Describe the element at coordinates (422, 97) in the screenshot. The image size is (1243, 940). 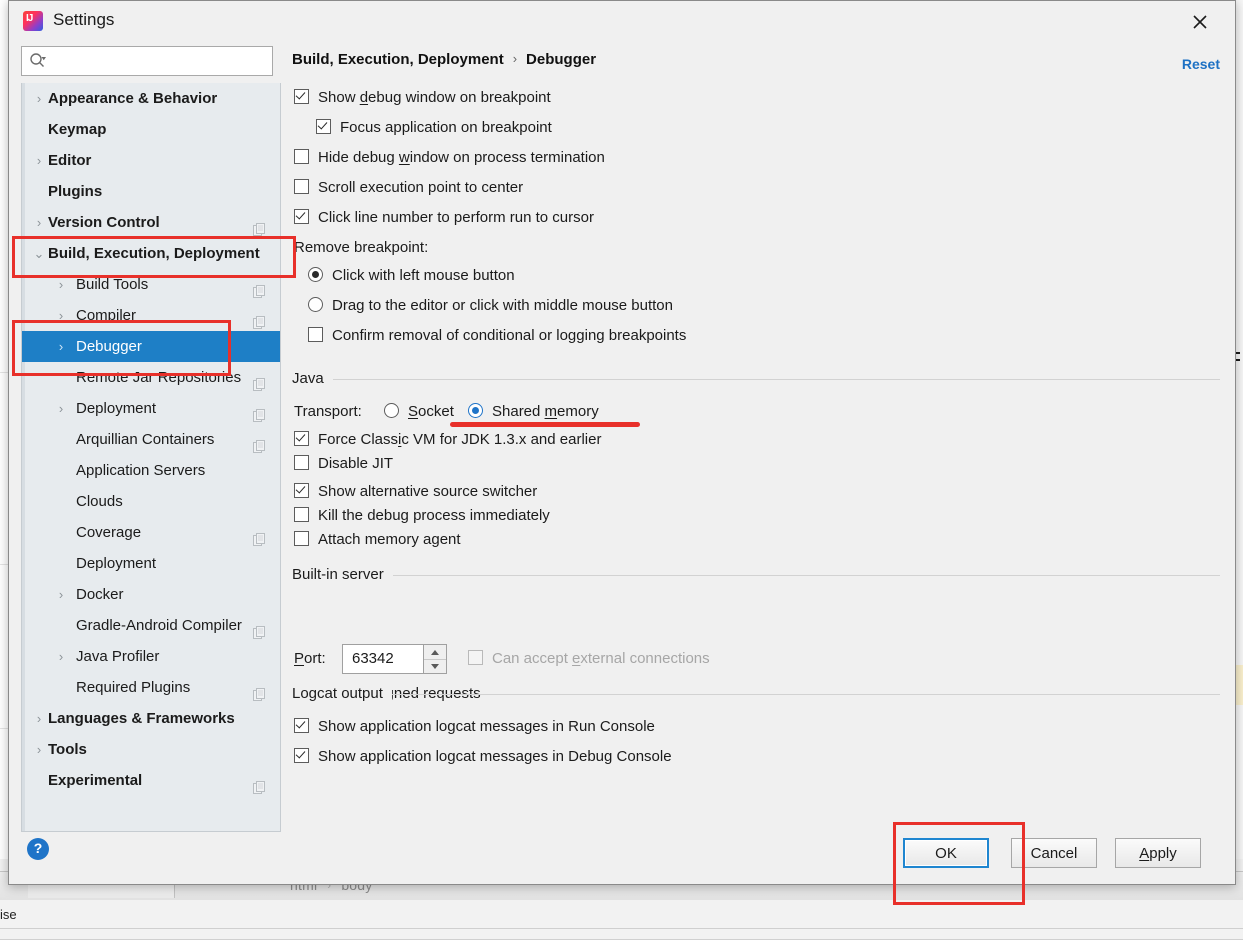
I see `checkbox-show-debug-window: Show debug window on breakpoint` at that location.